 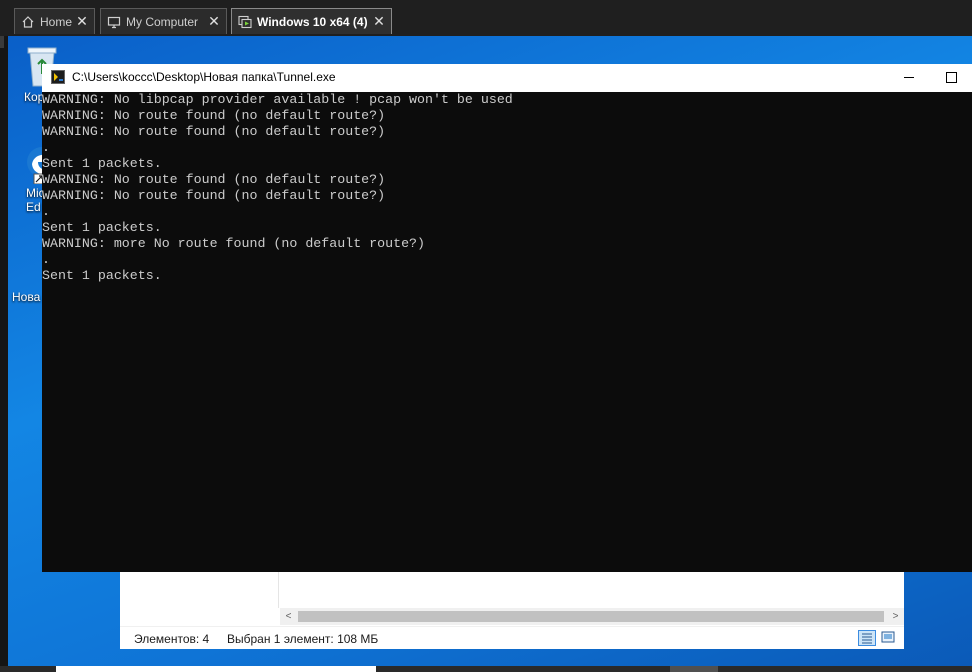 What do you see at coordinates (245, 22) in the screenshot?
I see `vm-icon` at bounding box center [245, 22].